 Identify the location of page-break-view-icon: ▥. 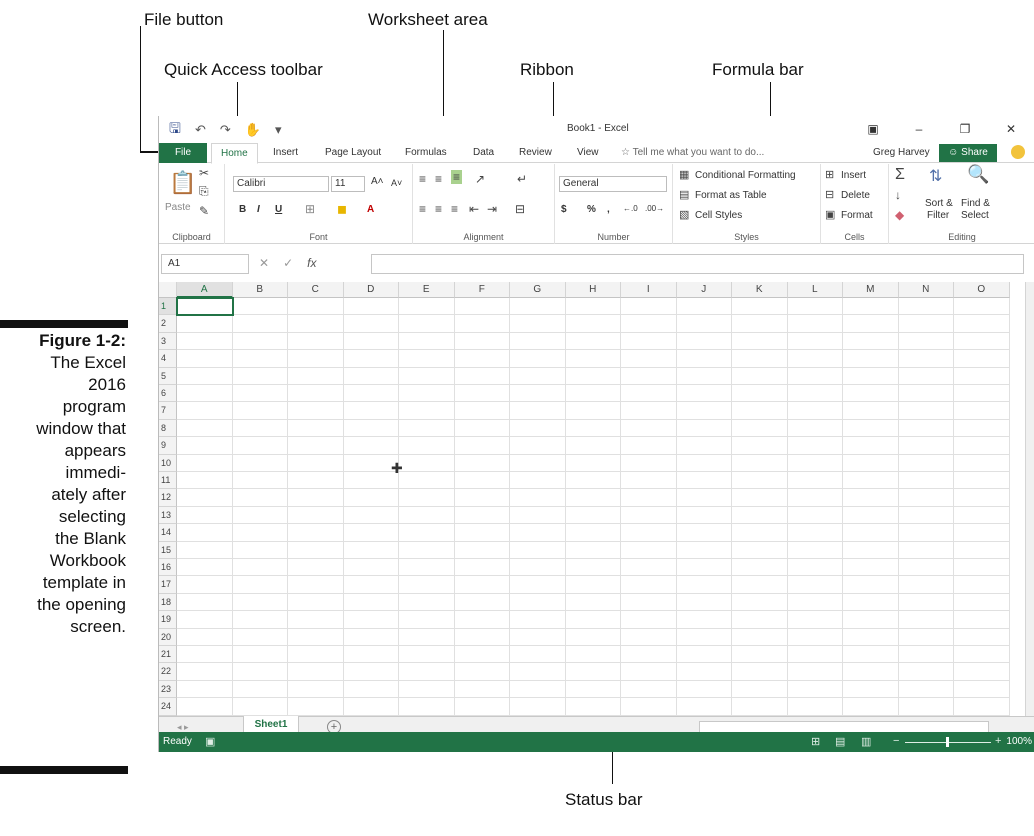
(866, 741).